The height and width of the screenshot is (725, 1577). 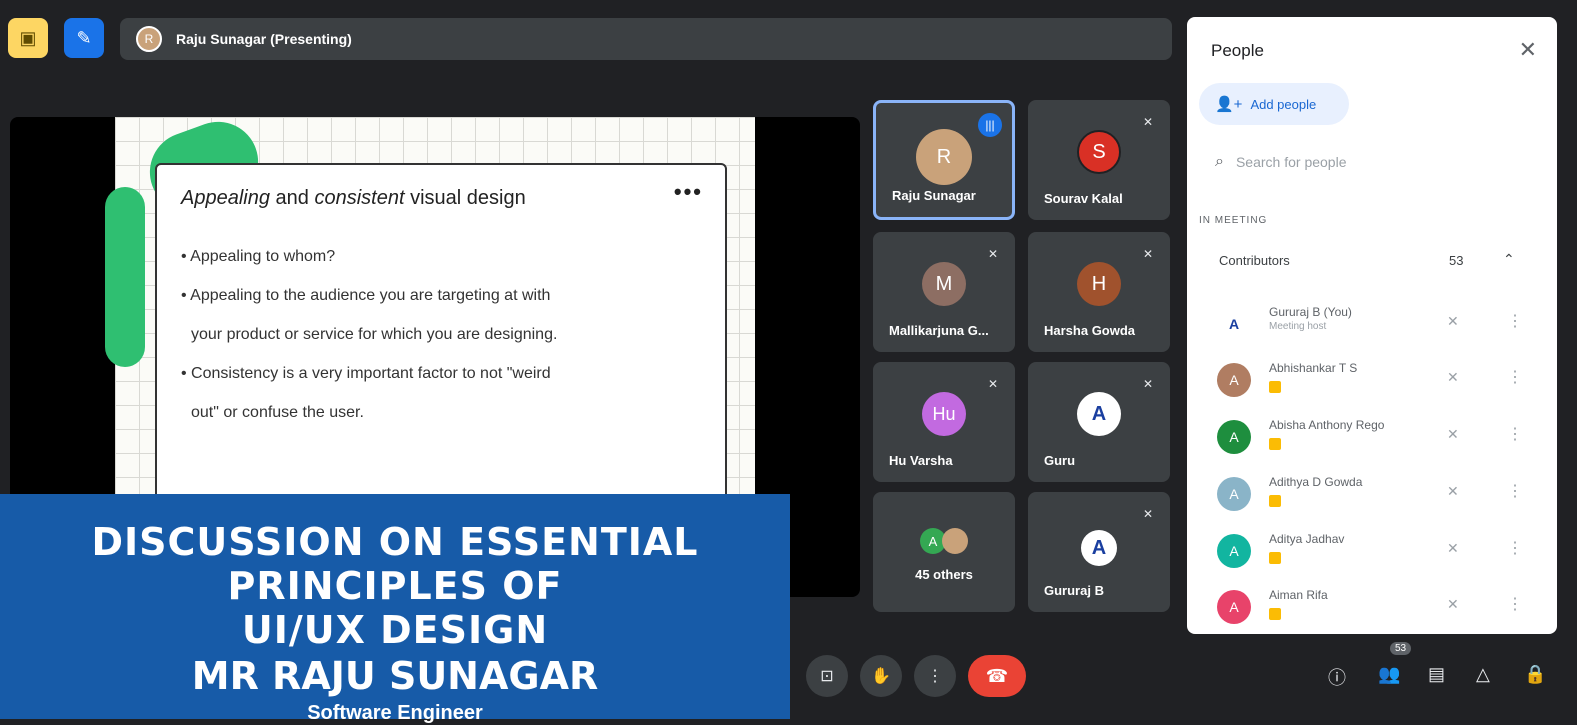 What do you see at coordinates (944, 574) in the screenshot?
I see `others-count: 45 others` at bounding box center [944, 574].